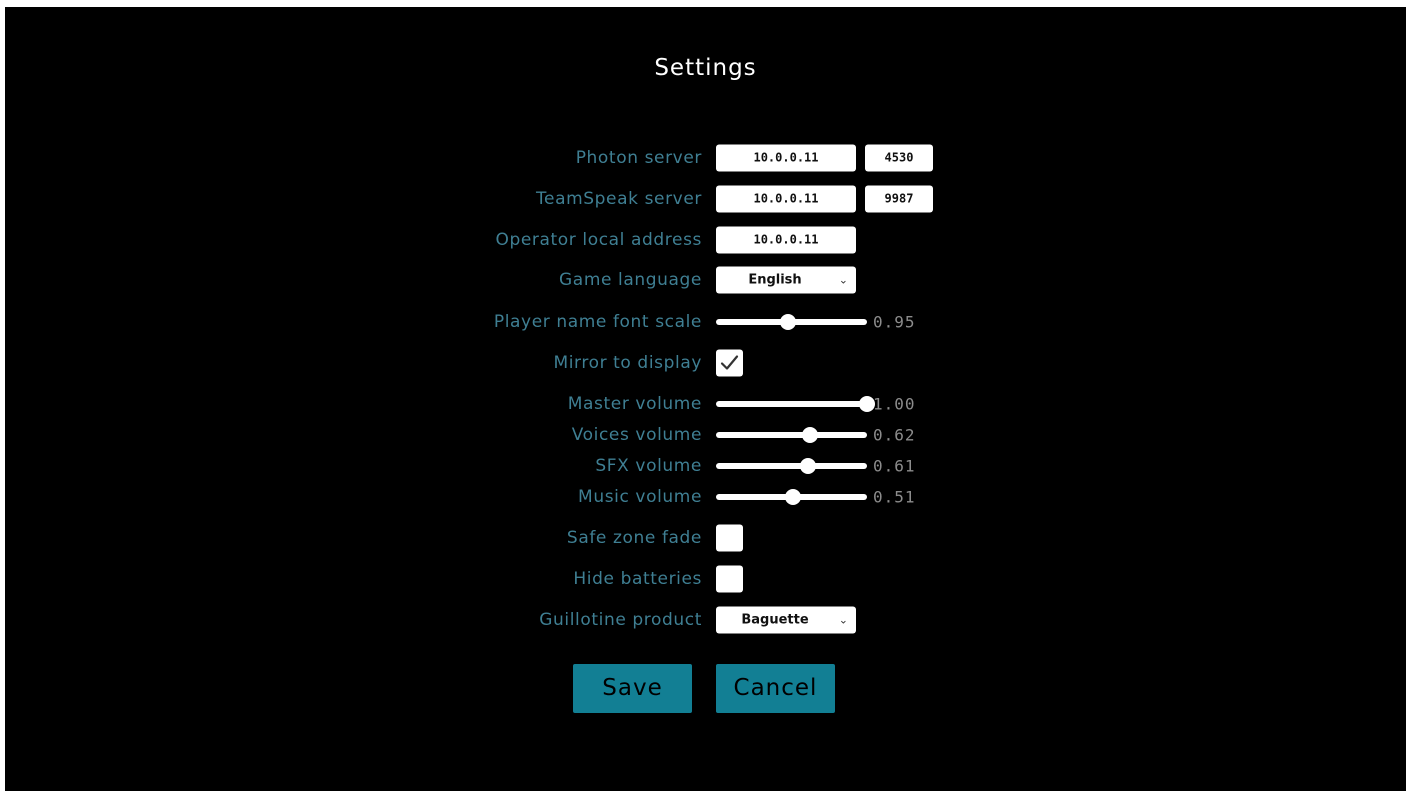 The image size is (1411, 791). What do you see at coordinates (894, 322) in the screenshot?
I see `player-name-font-scale-value: 0.95` at bounding box center [894, 322].